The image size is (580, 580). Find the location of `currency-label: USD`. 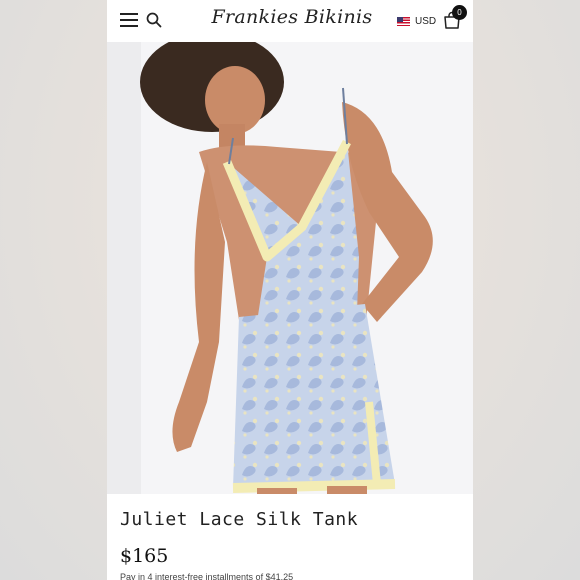

currency-label: USD is located at coordinates (426, 21).